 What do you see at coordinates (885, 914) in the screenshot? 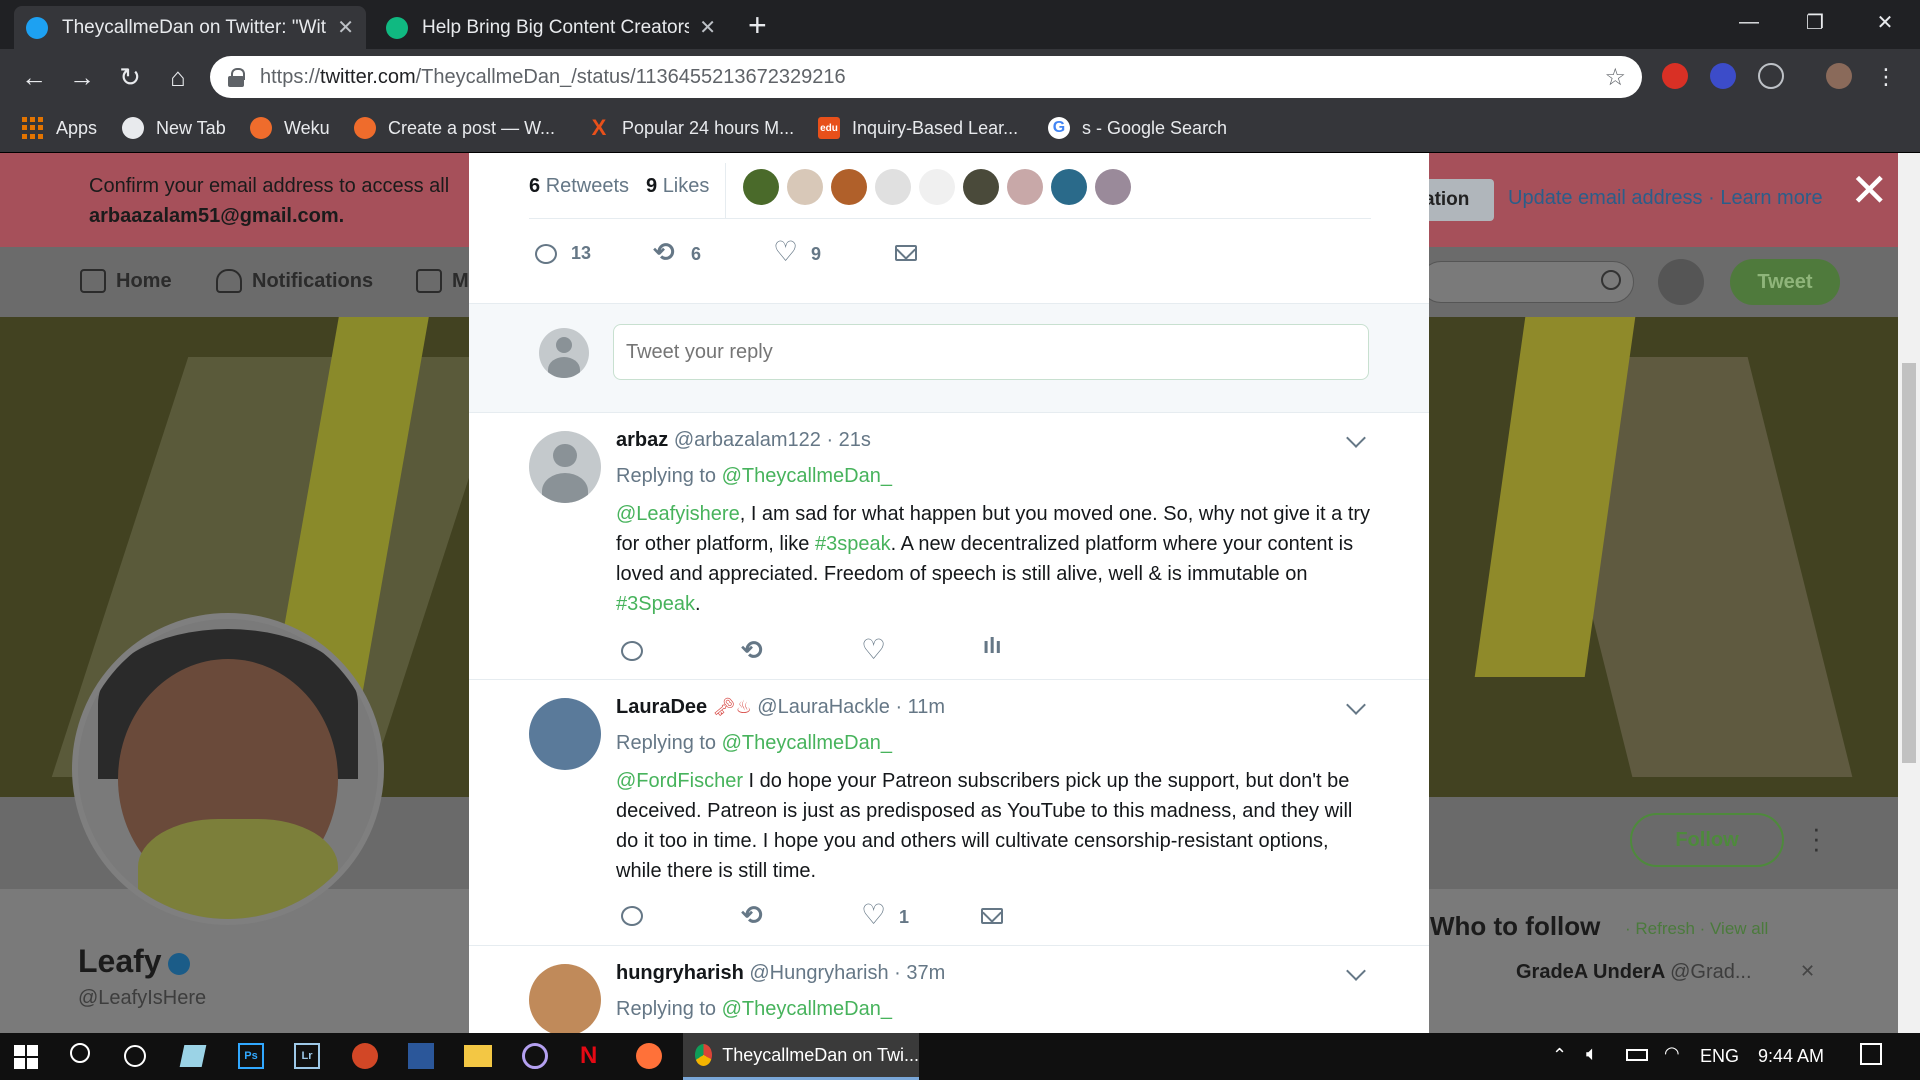
I see `like-action: 1` at bounding box center [885, 914].